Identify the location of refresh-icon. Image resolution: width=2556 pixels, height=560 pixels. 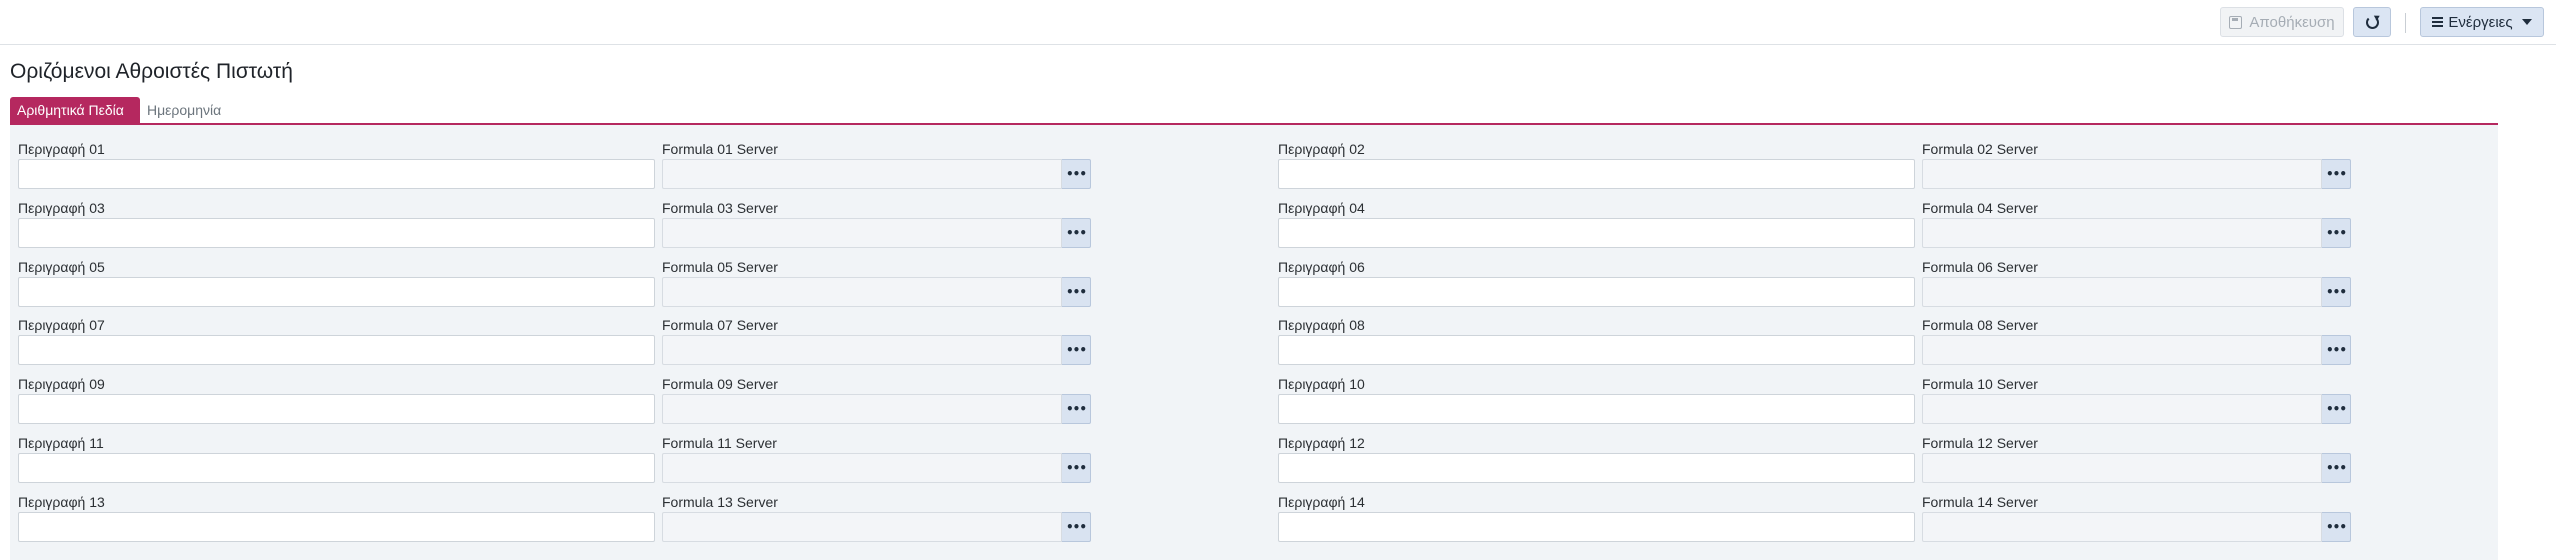
(2372, 22).